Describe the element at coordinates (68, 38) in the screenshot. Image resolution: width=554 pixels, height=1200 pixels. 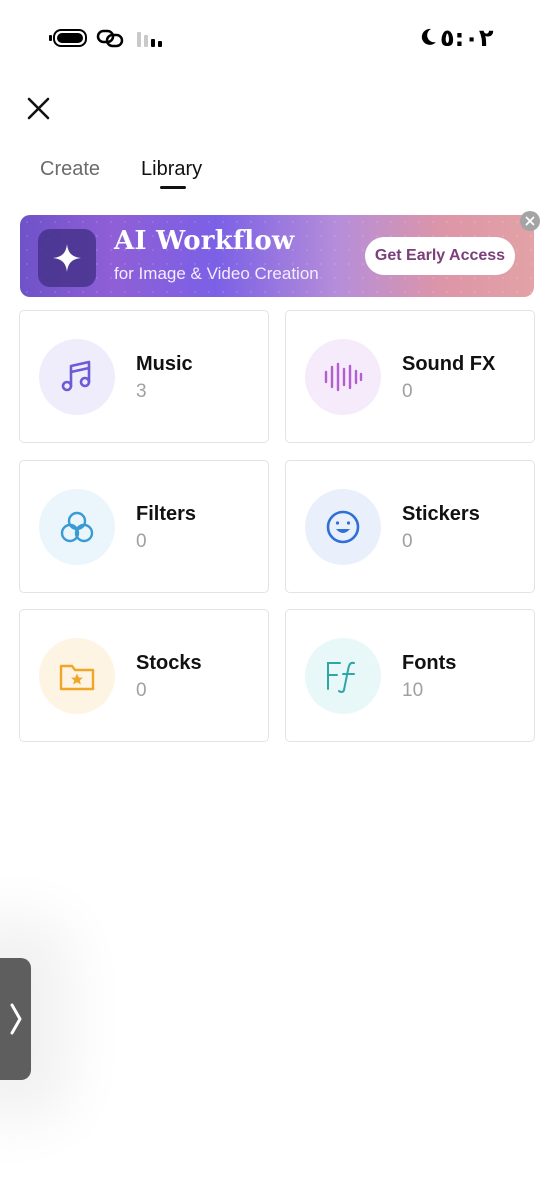
I see `battery-icon` at that location.